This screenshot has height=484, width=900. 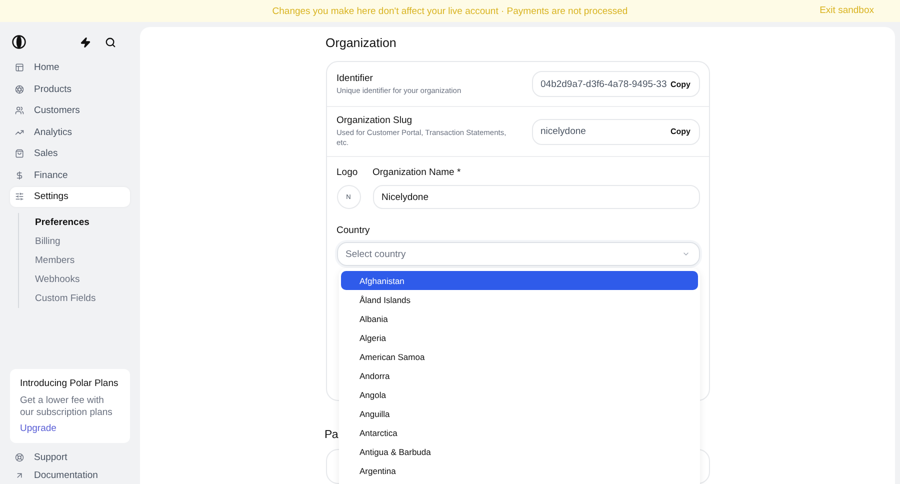 What do you see at coordinates (82, 241) in the screenshot?
I see `submenu-item: Billing` at bounding box center [82, 241].